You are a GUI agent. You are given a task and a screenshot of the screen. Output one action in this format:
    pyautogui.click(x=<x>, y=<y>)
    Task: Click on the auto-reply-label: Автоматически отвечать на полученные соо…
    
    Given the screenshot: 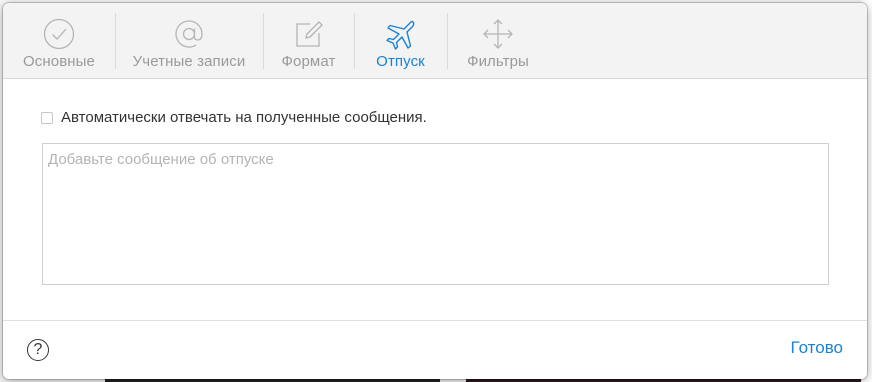 What is the action you would take?
    pyautogui.click(x=244, y=117)
    